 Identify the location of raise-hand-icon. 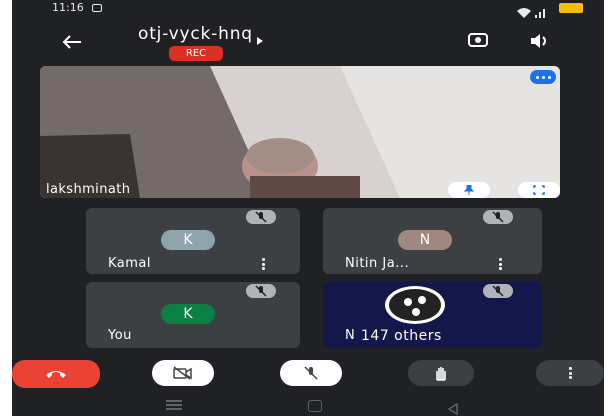
(441, 374).